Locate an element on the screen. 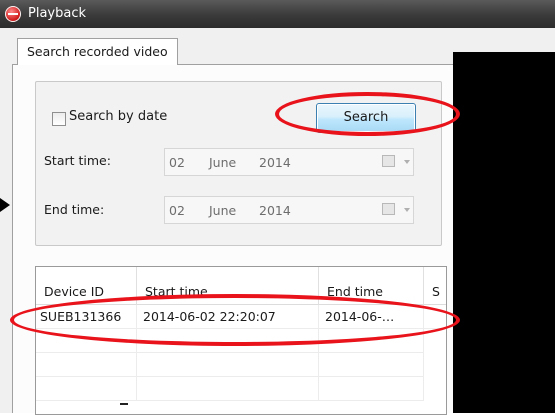 The height and width of the screenshot is (415, 555). end-time-picker: 02 June 2014 is located at coordinates (289, 210).